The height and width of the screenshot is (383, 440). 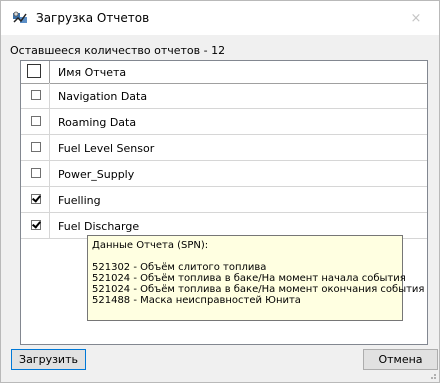 I want to click on report-name: Roaming Data, so click(x=97, y=122).